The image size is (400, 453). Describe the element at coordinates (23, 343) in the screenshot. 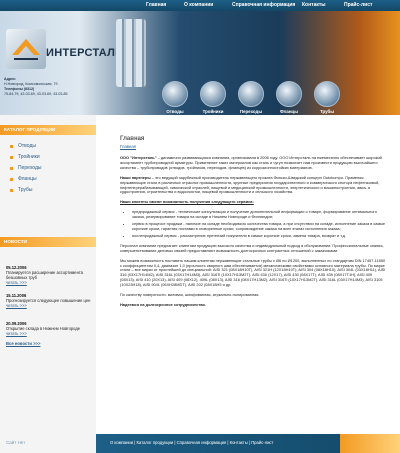

I see `all-news-link: Все новости >>>` at that location.